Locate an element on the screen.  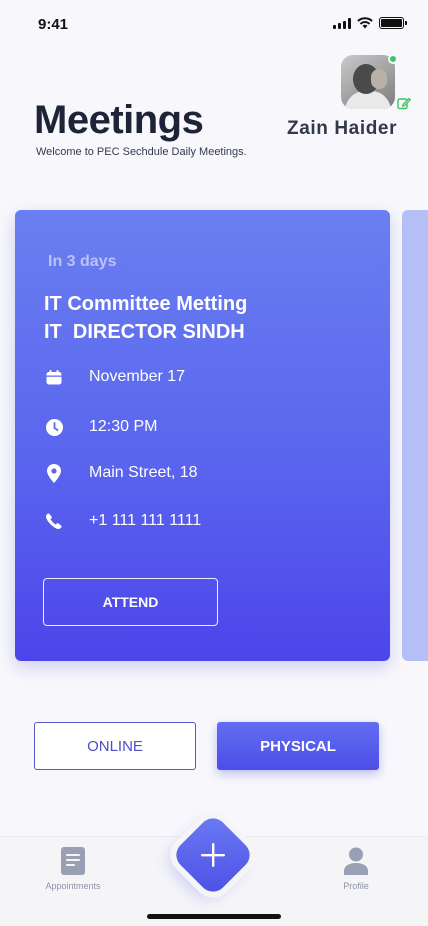
page-subtitle: Welcome to PEC Sechdule Daily Meetings. is located at coordinates (141, 152).